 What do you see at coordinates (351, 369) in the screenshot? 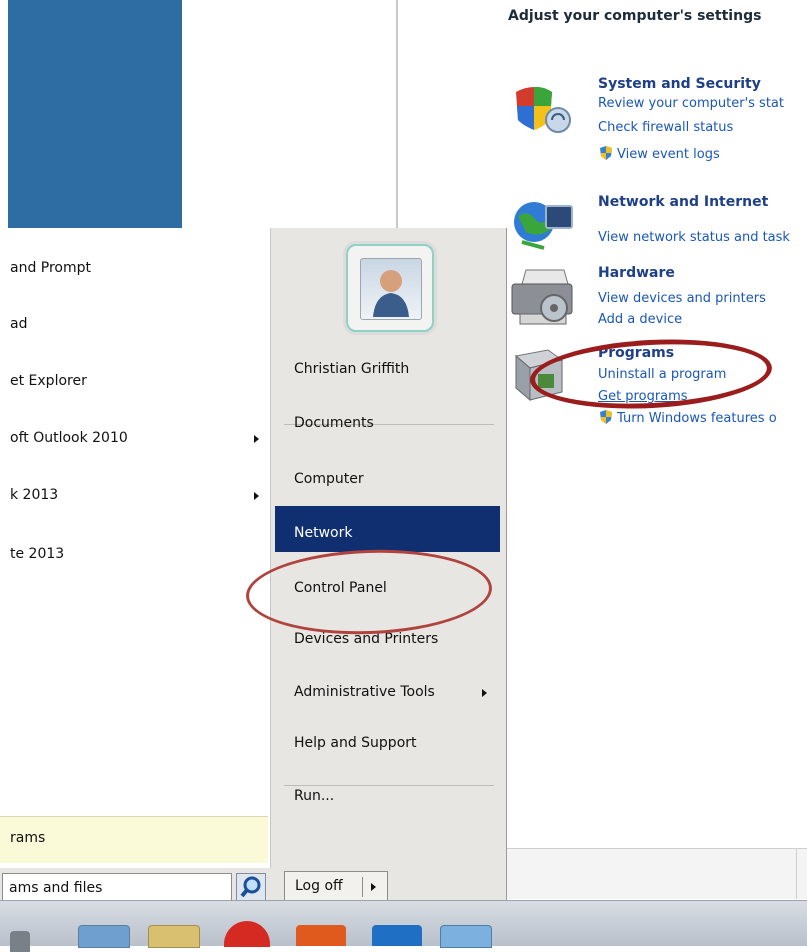
I see `menu-item-user: Christian Griffith` at bounding box center [351, 369].